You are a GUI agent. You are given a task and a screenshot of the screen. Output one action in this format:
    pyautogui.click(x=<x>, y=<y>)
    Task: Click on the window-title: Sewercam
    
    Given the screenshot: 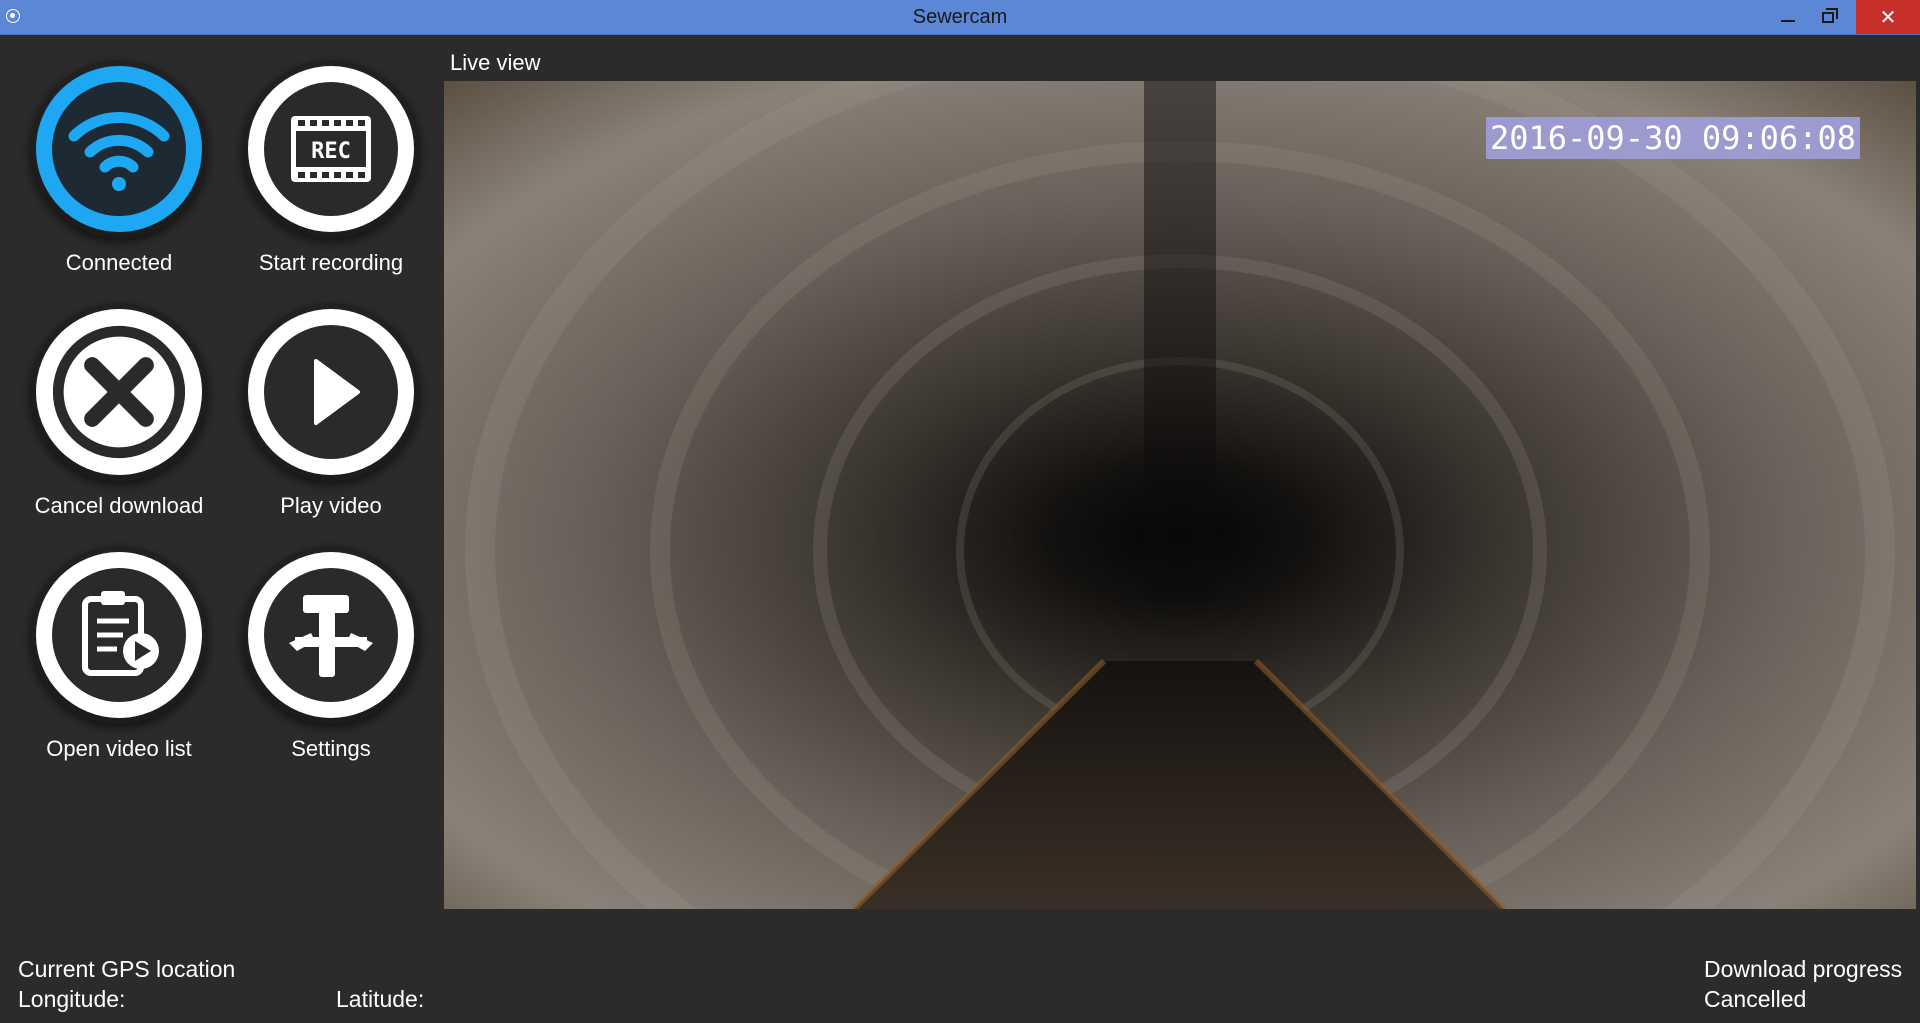 What is the action you would take?
    pyautogui.click(x=960, y=17)
    